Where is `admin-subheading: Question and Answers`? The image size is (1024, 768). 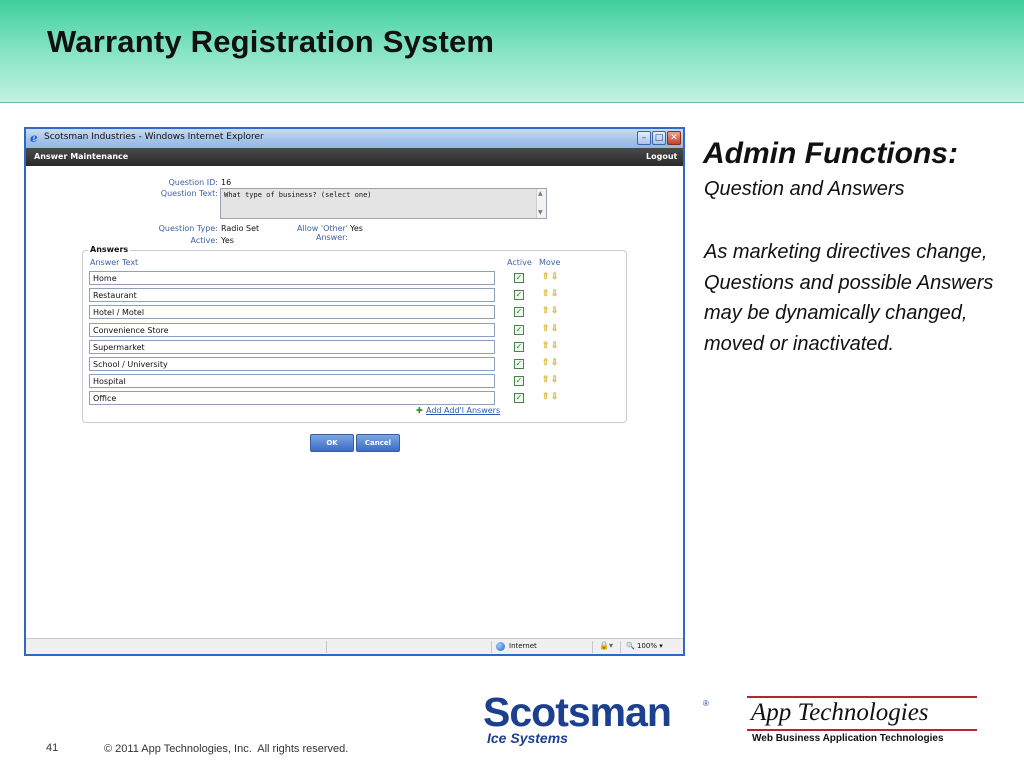 admin-subheading: Question and Answers is located at coordinates (804, 189).